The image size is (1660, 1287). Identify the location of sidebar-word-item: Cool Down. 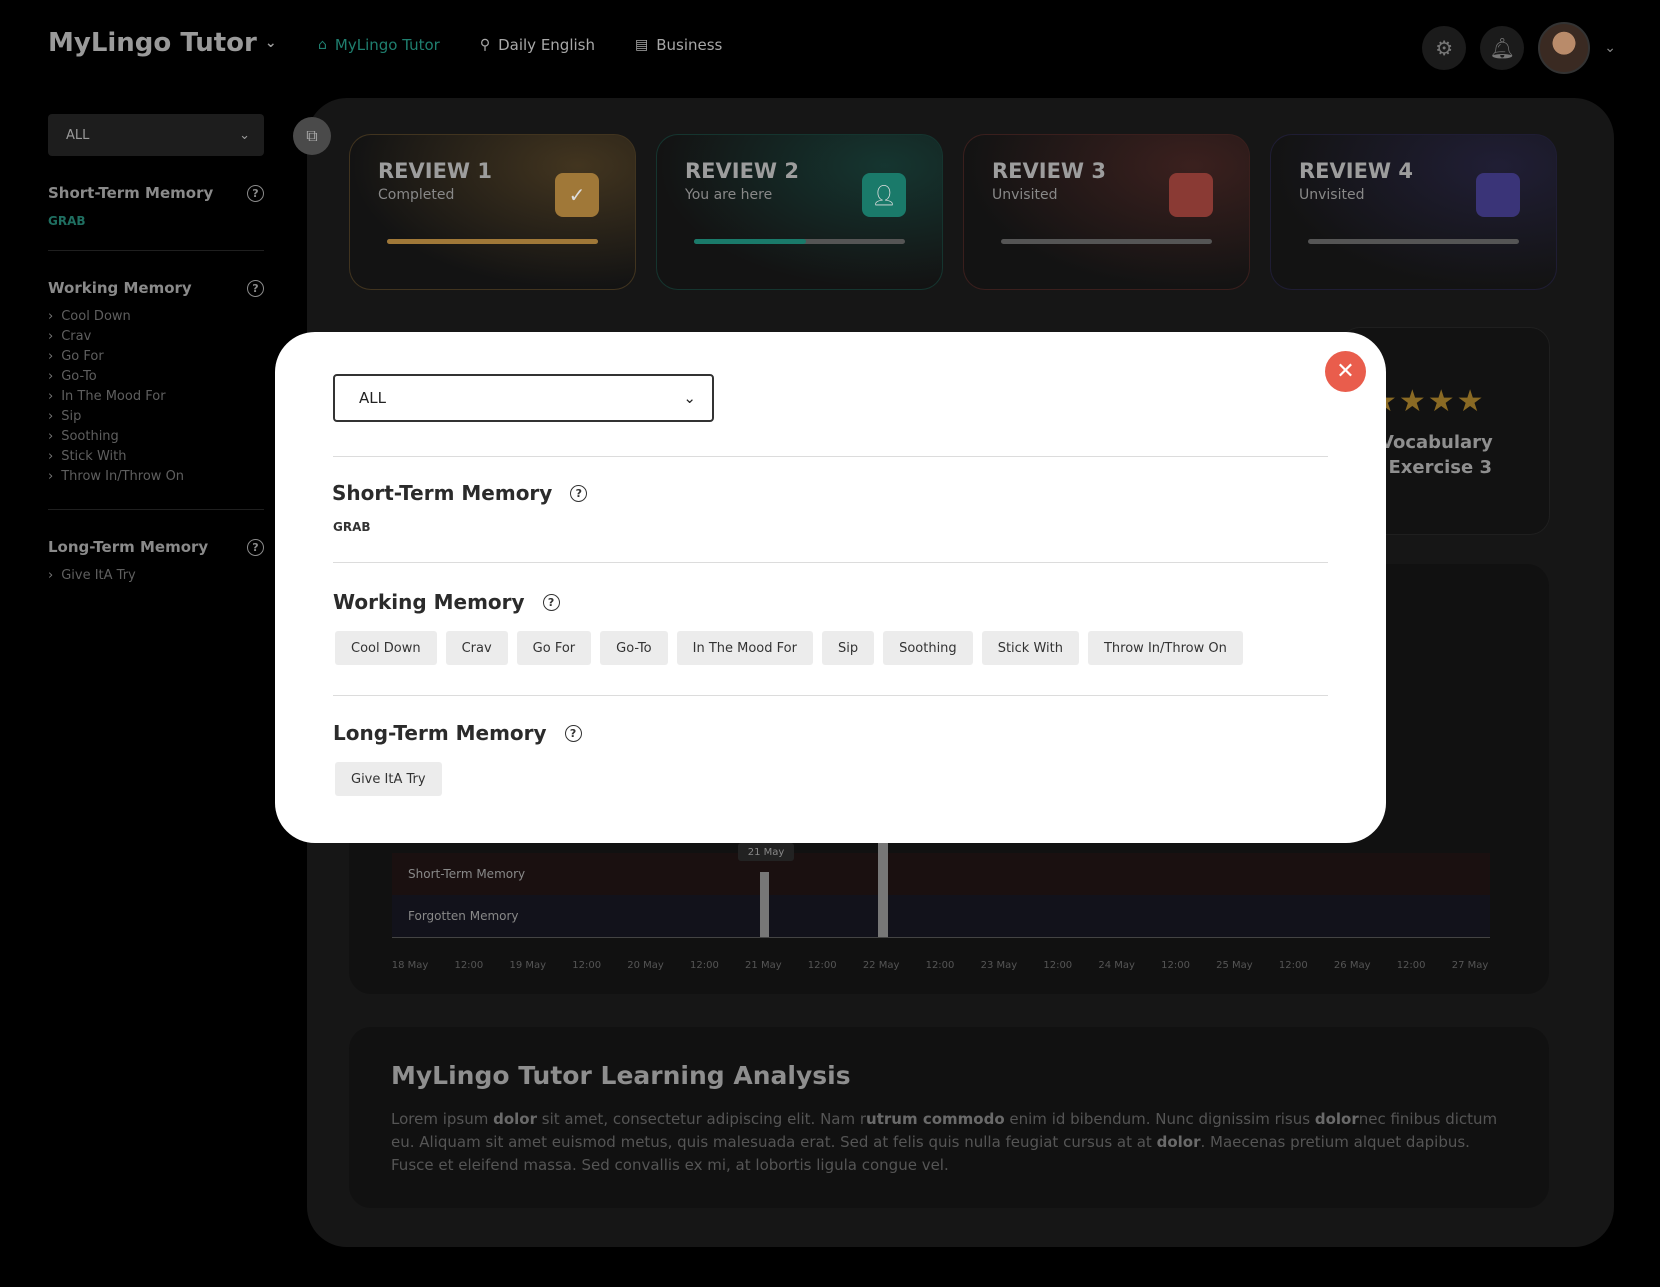
(156, 317).